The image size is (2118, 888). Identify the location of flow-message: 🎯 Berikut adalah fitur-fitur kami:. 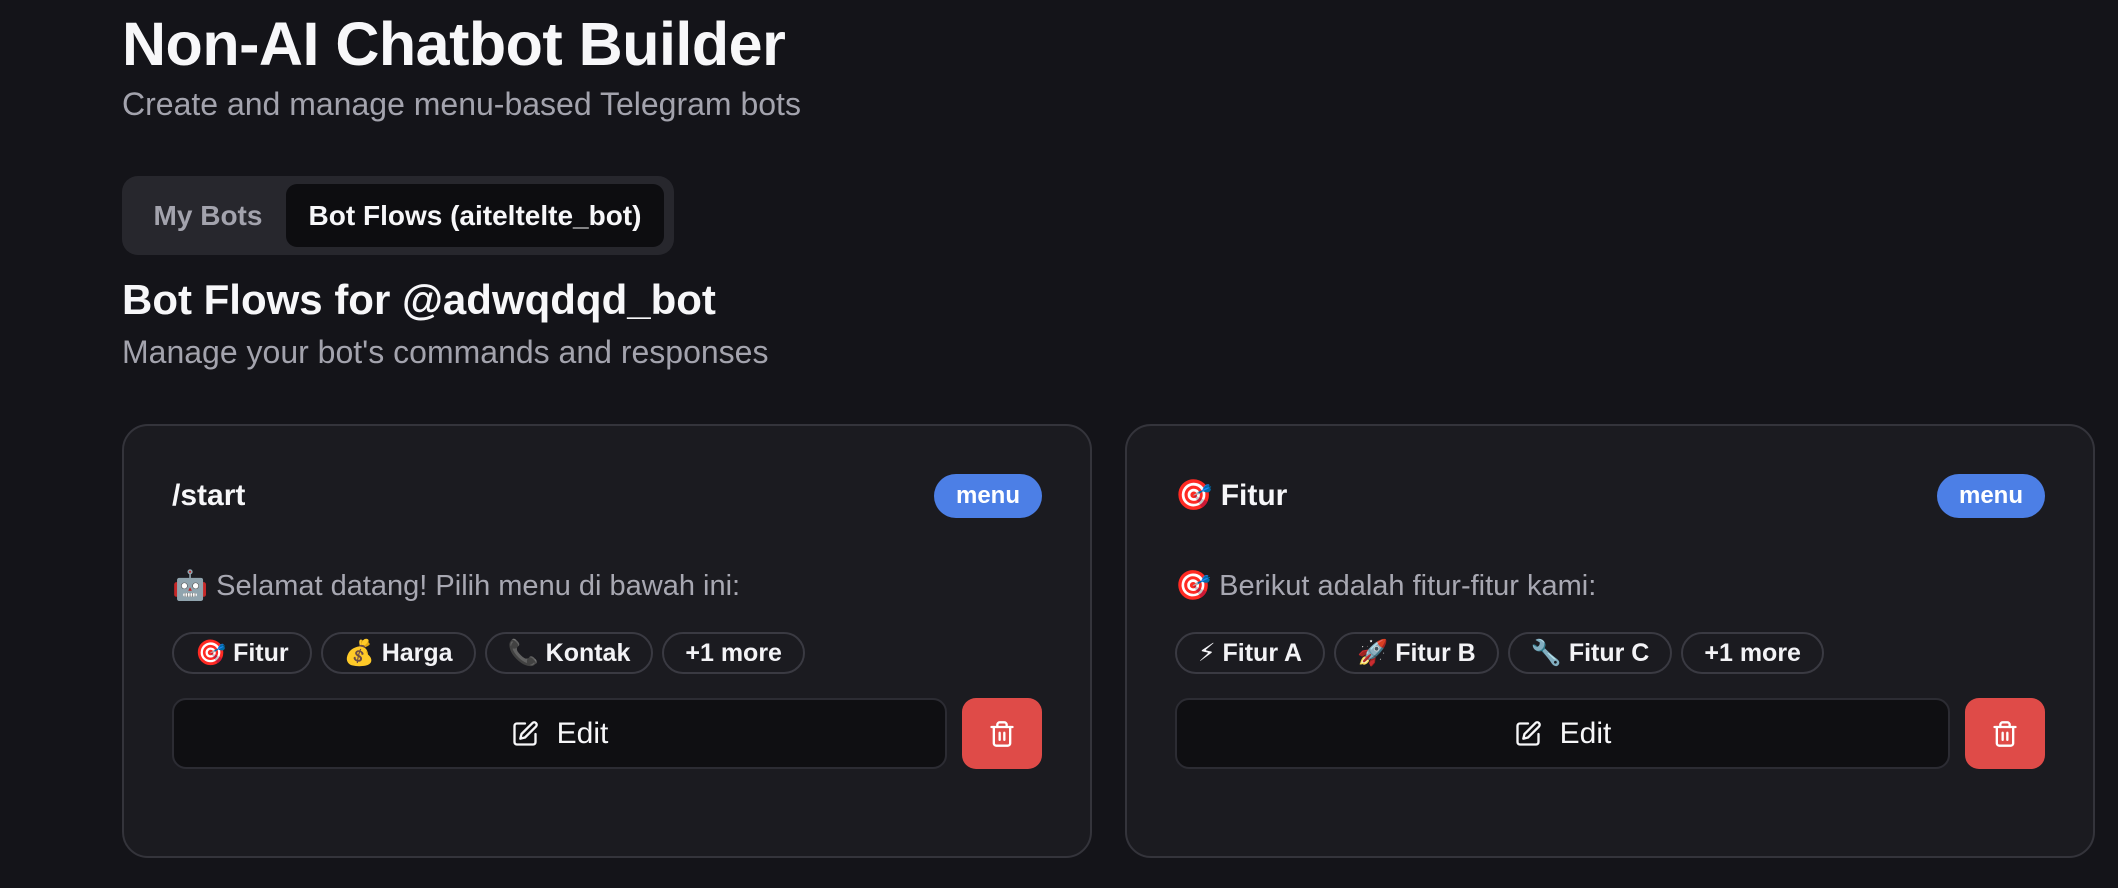
(1386, 586).